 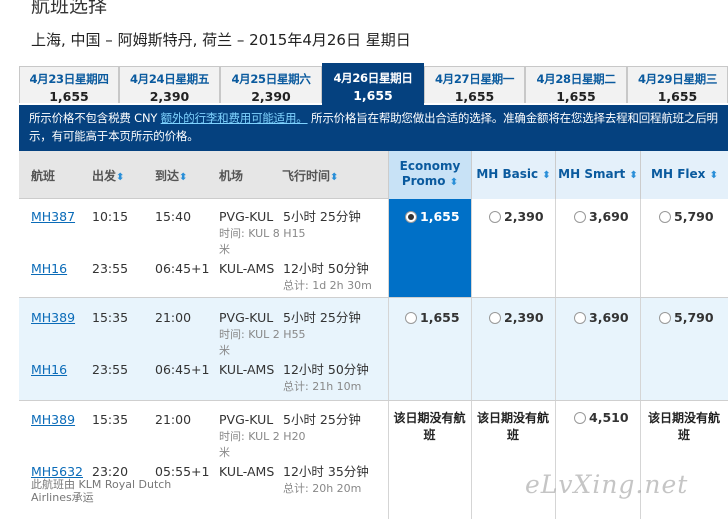 I want to click on flight-duration: 5小时 25分钟, so click(x=322, y=317).